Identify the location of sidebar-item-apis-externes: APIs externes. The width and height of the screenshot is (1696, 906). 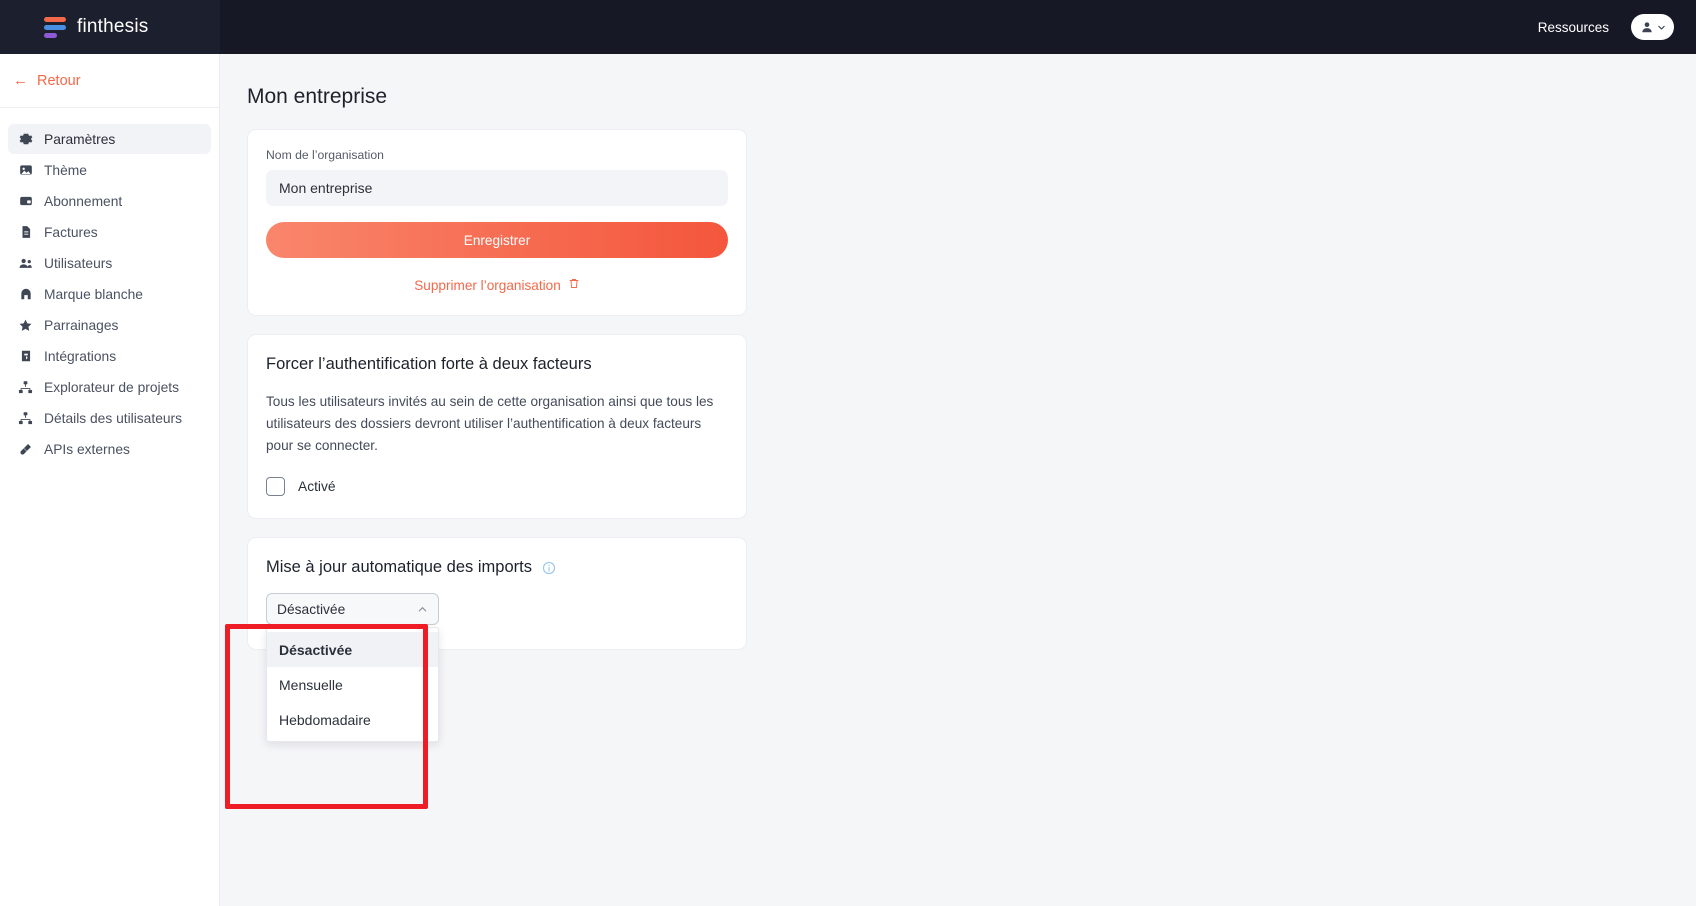
(109, 449).